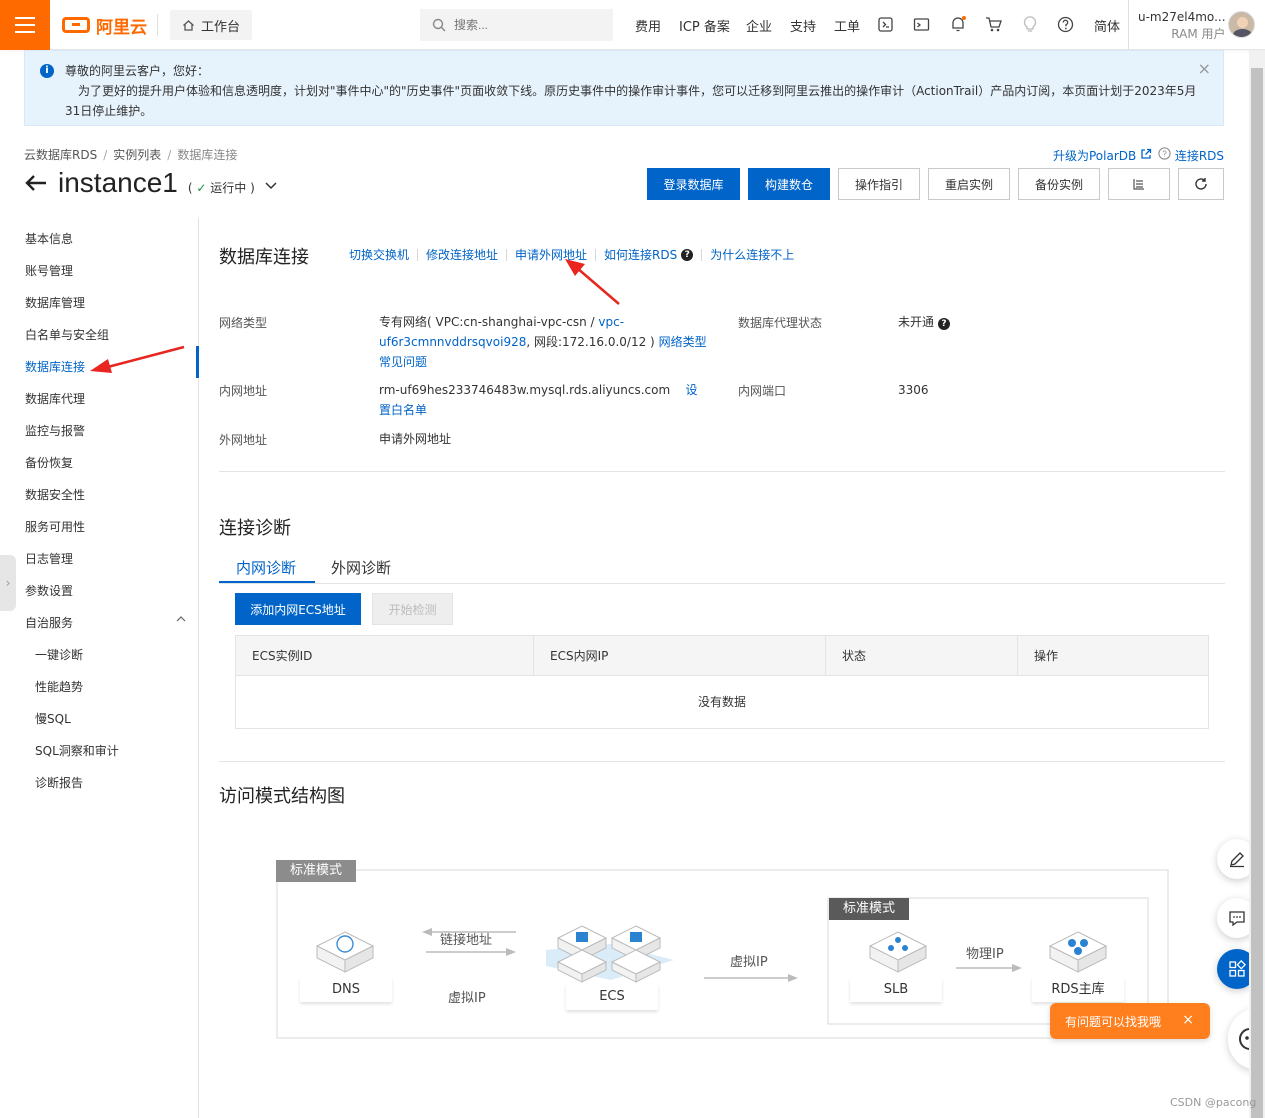 This screenshot has height=1118, width=1265. I want to click on refresh-button, so click(1201, 184).